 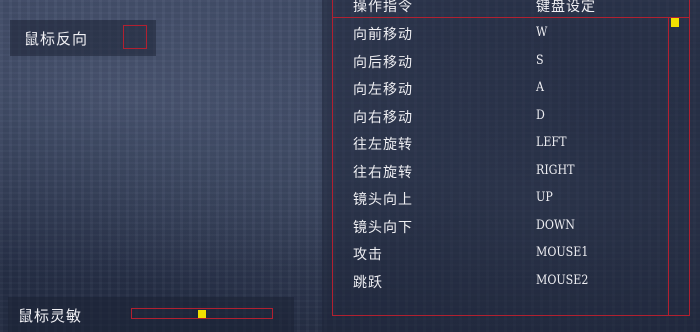 I want to click on command-label: 往左旋转, so click(x=383, y=145).